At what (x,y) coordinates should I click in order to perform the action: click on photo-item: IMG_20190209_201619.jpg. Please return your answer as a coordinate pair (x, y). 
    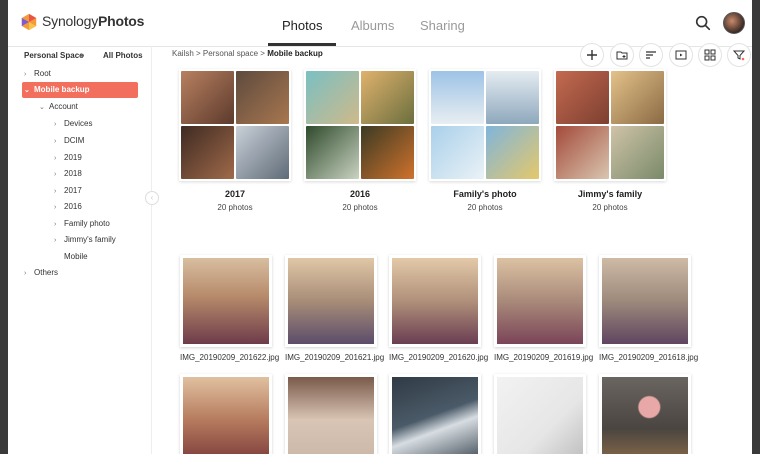
    Looking at the image, I should click on (544, 308).